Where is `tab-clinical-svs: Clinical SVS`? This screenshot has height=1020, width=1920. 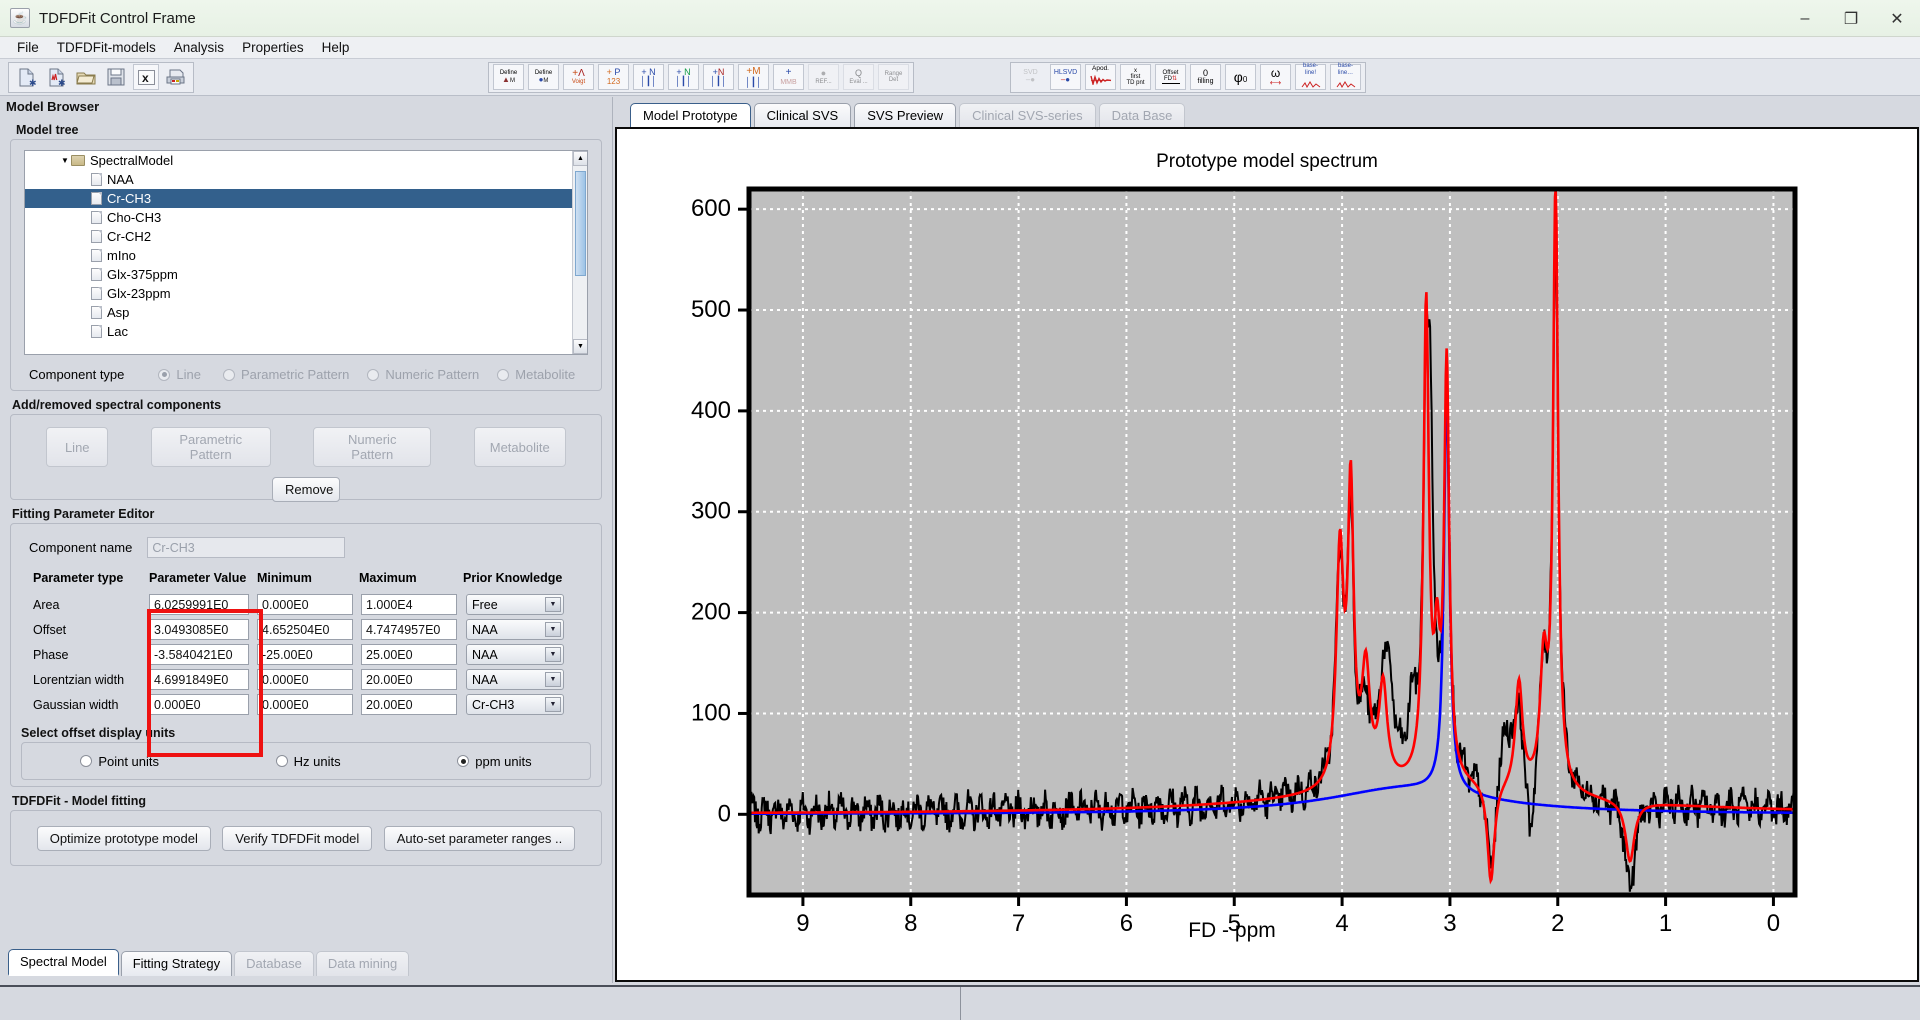
tab-clinical-svs: Clinical SVS is located at coordinates (802, 115).